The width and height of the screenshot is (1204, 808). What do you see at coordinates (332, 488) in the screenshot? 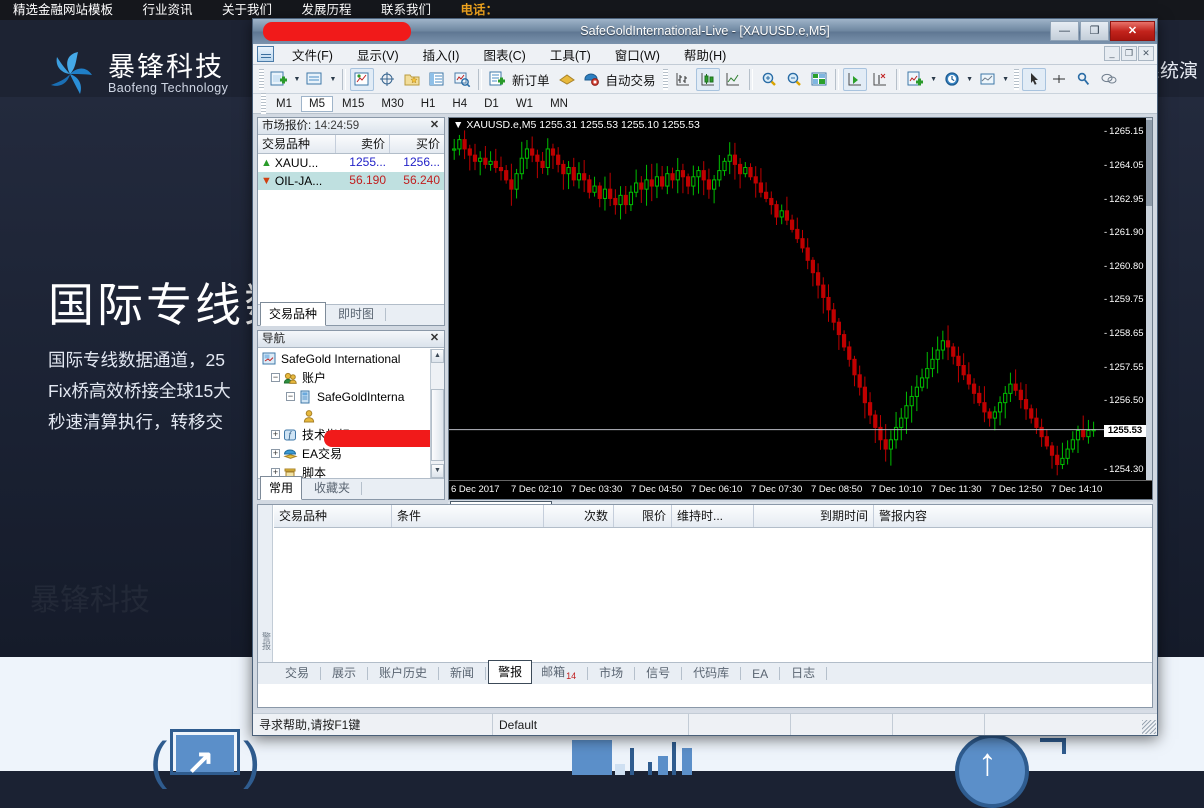
I see `tab-favorites: 收藏夹` at bounding box center [332, 488].